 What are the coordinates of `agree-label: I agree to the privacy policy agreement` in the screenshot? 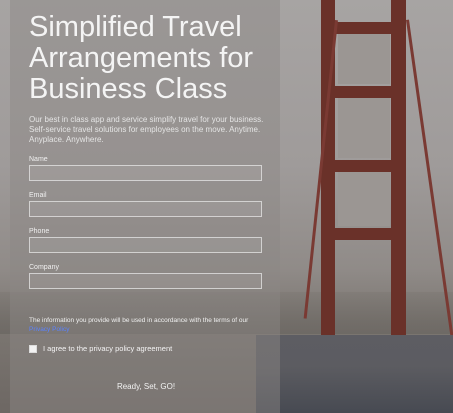 It's located at (108, 348).